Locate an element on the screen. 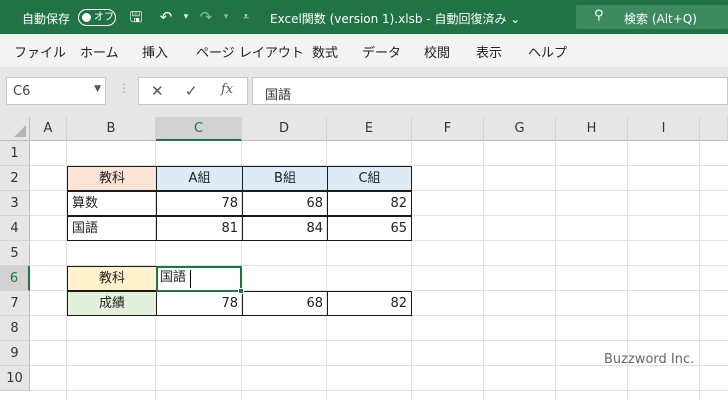 This screenshot has width=728, height=400. tab-page-layout: ページ レイアウト is located at coordinates (250, 51).